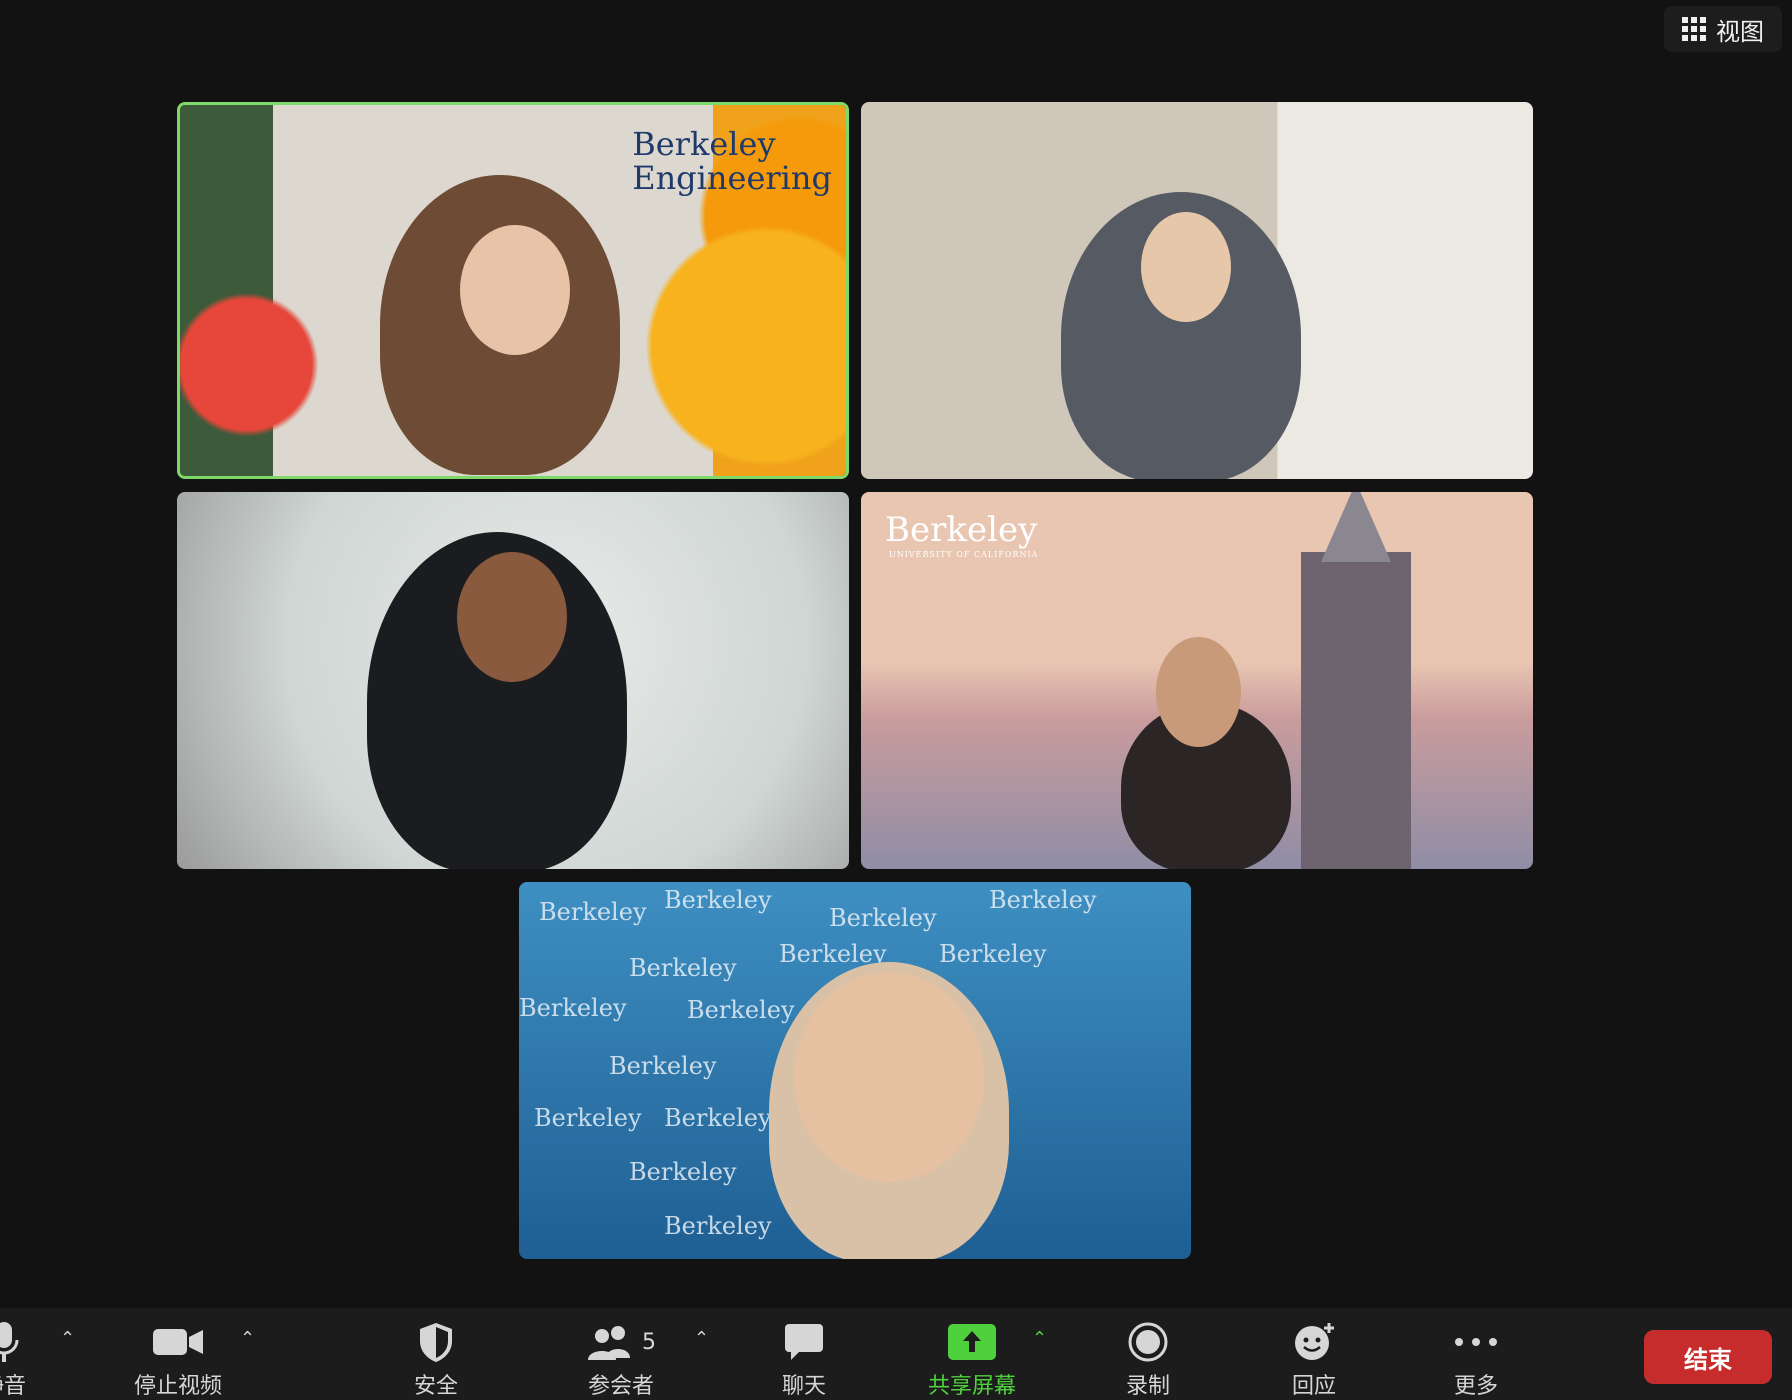  I want to click on campanile-tower, so click(1356, 680).